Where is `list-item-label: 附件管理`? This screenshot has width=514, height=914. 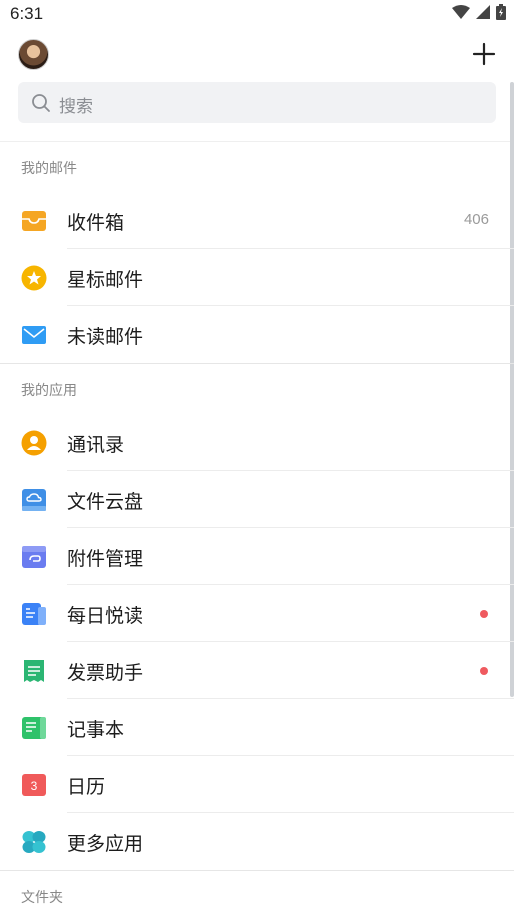
list-item-label: 附件管理 is located at coordinates (105, 559).